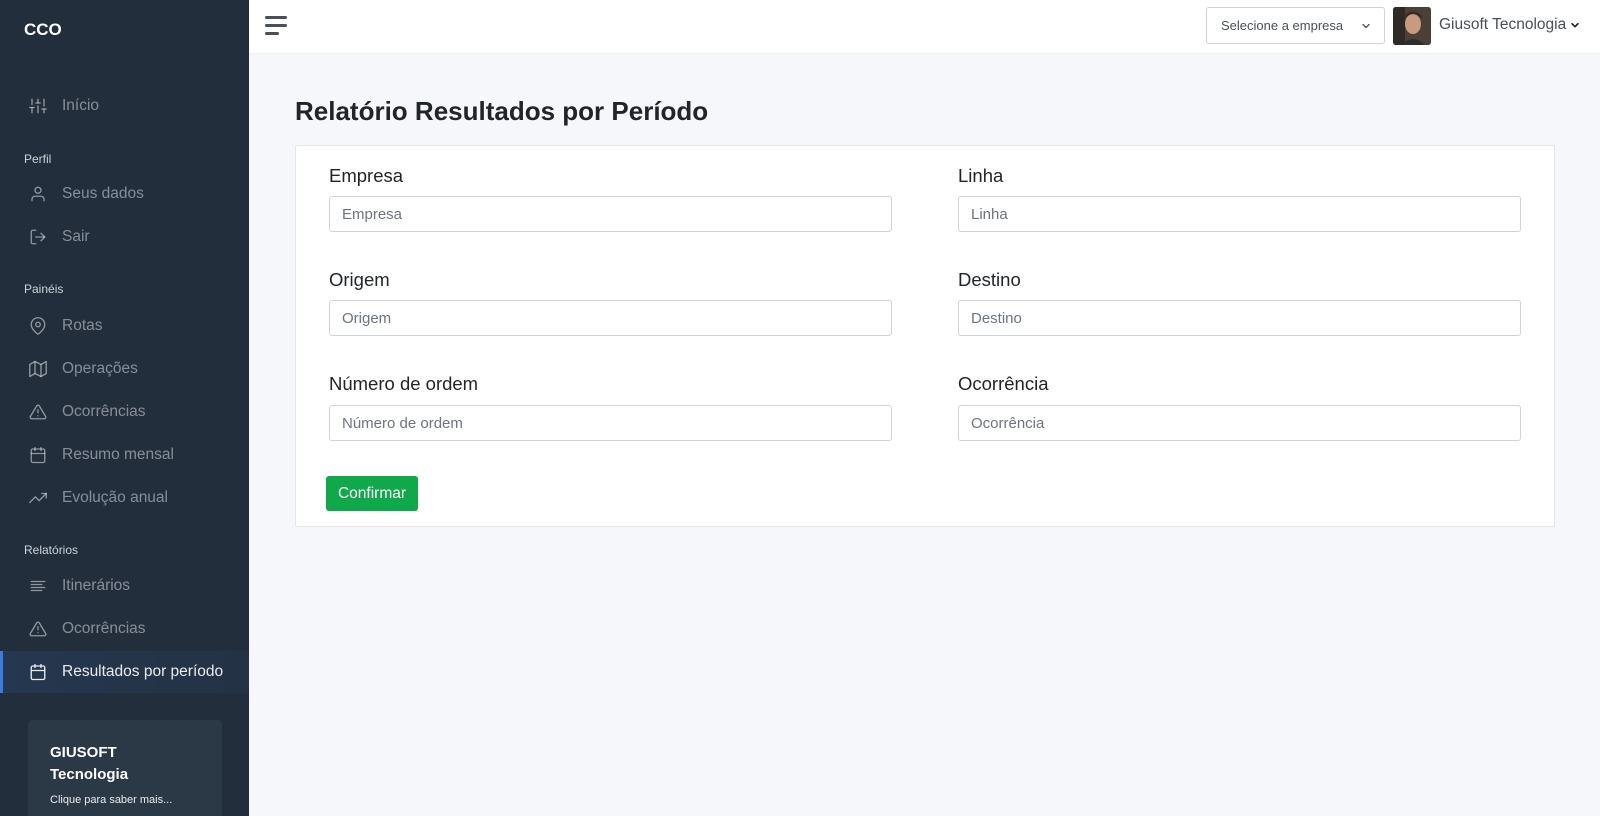 This screenshot has height=816, width=1600. Describe the element at coordinates (366, 175) in the screenshot. I see `empresa-label: Empresa` at that location.